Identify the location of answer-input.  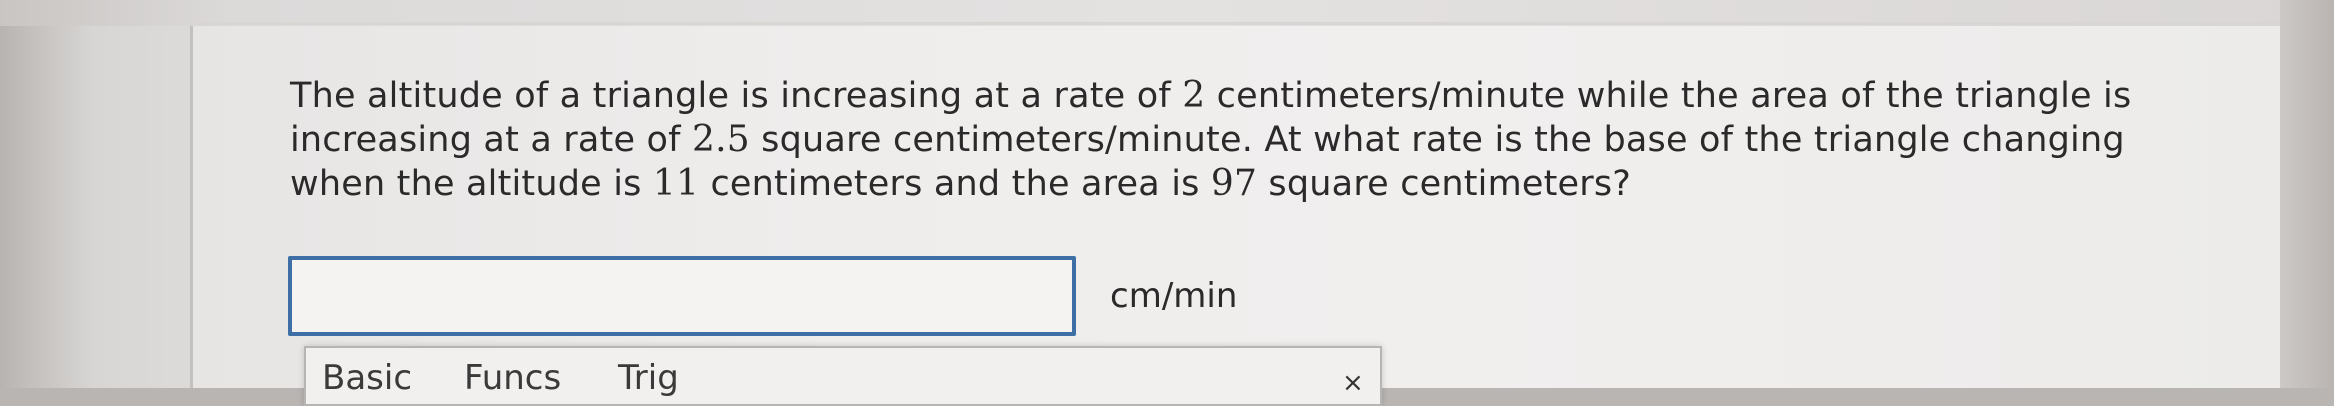
(682, 296).